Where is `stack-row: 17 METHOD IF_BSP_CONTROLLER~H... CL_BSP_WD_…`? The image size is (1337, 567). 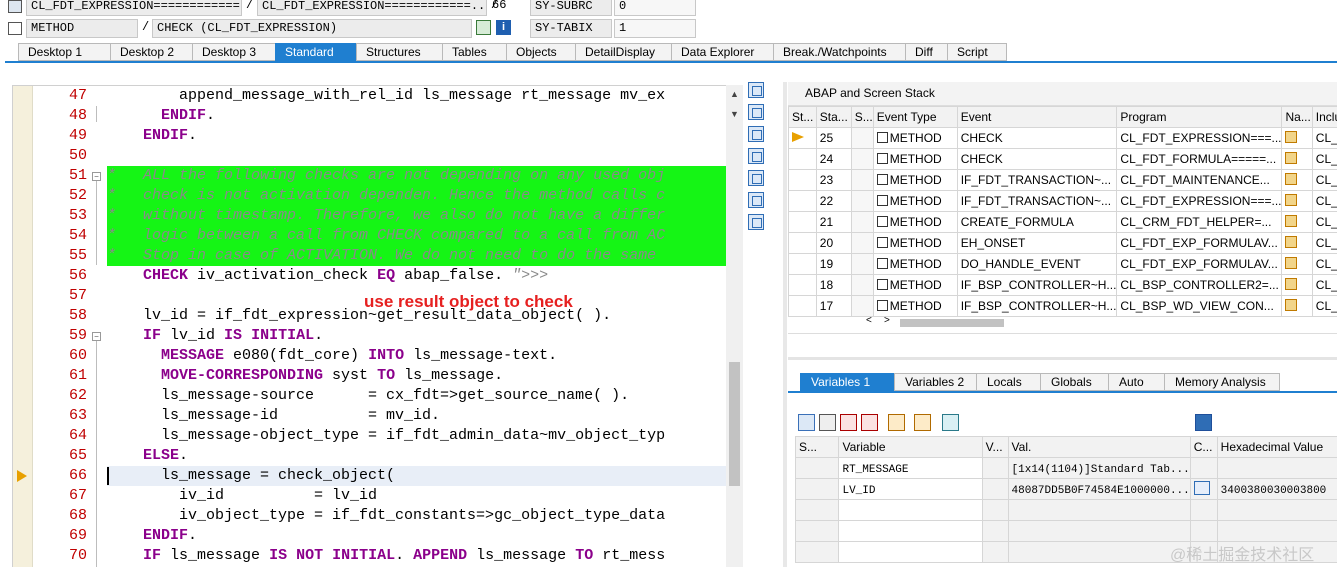
stack-row: 17 METHOD IF_BSP_CONTROLLER~H... CL_BSP_WD_… is located at coordinates (1062, 306).